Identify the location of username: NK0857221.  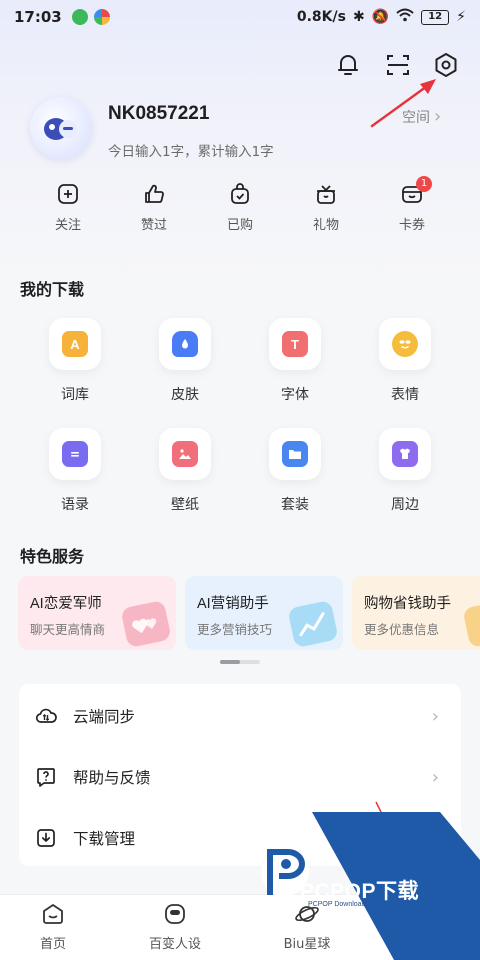
(159, 113).